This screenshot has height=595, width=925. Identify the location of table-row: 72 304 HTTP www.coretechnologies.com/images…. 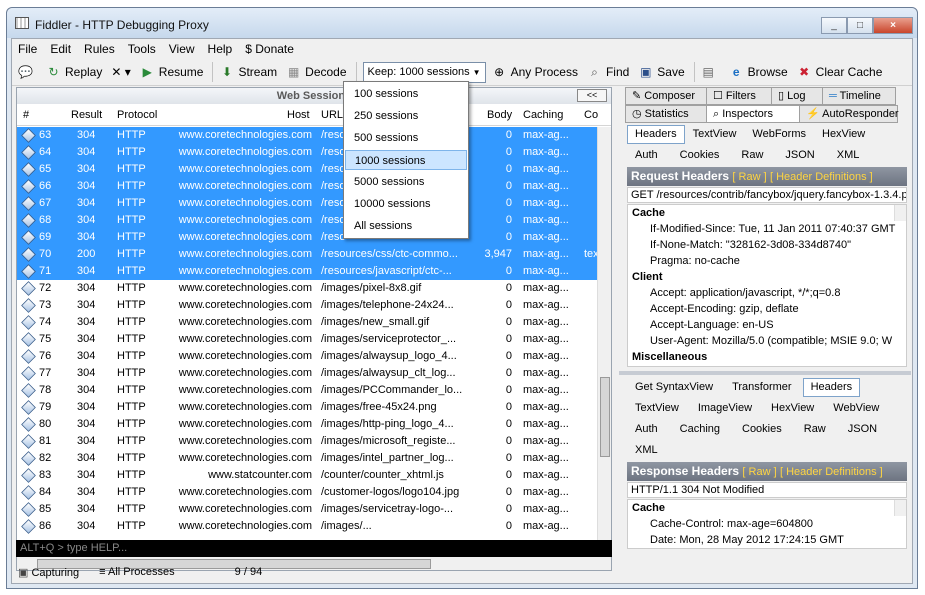
(307, 288).